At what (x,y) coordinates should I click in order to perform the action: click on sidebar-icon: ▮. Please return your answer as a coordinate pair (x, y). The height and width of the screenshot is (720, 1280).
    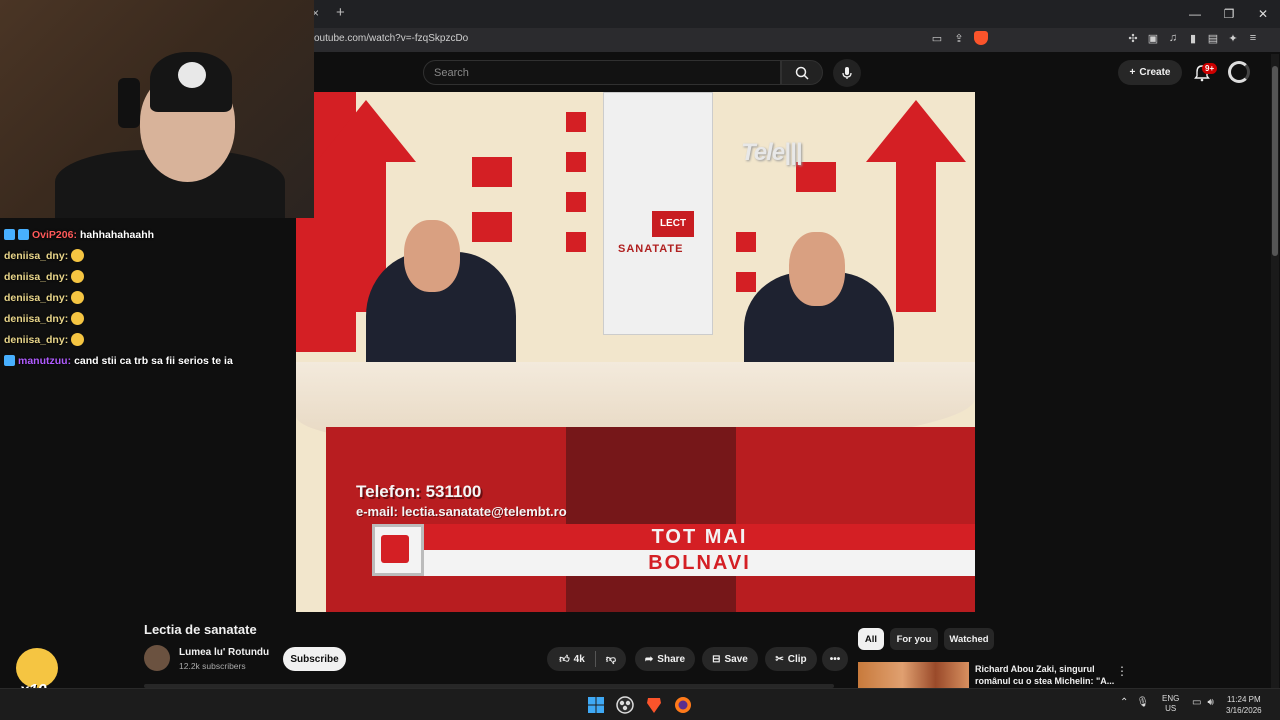
    Looking at the image, I should click on (1193, 38).